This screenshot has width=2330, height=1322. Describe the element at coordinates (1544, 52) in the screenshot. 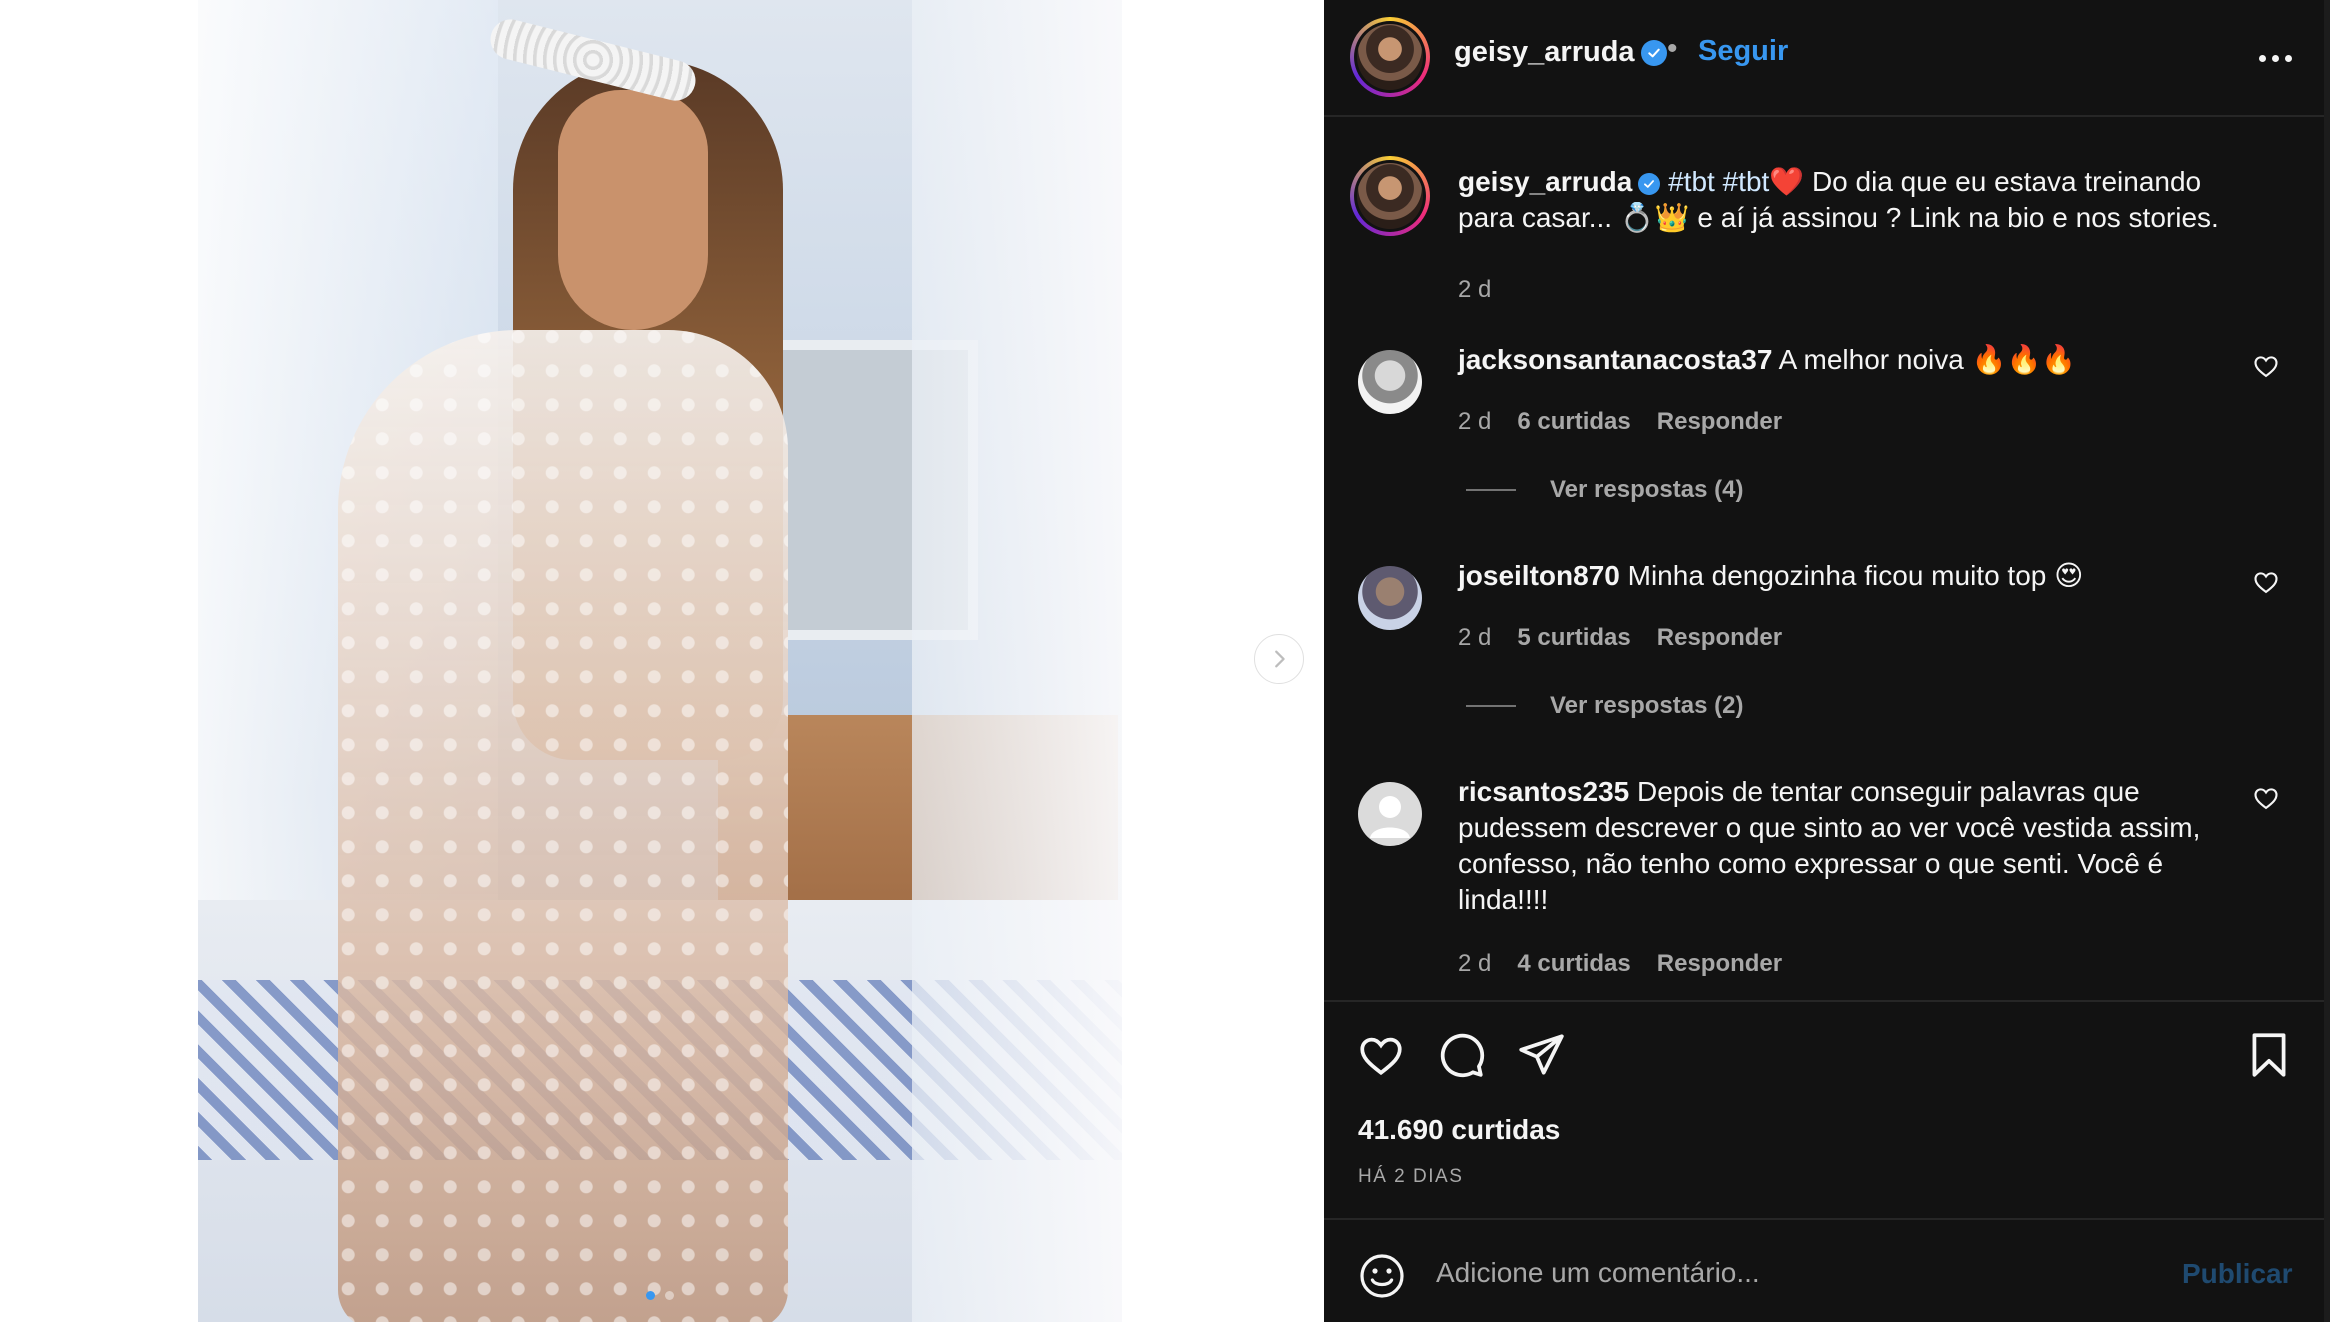

I see `author-username-text: geisy_arruda` at that location.